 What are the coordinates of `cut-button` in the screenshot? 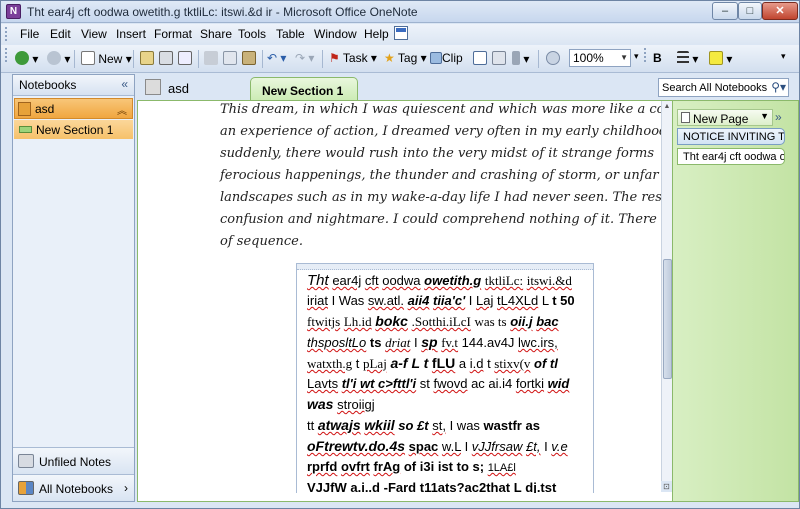 It's located at (211, 59).